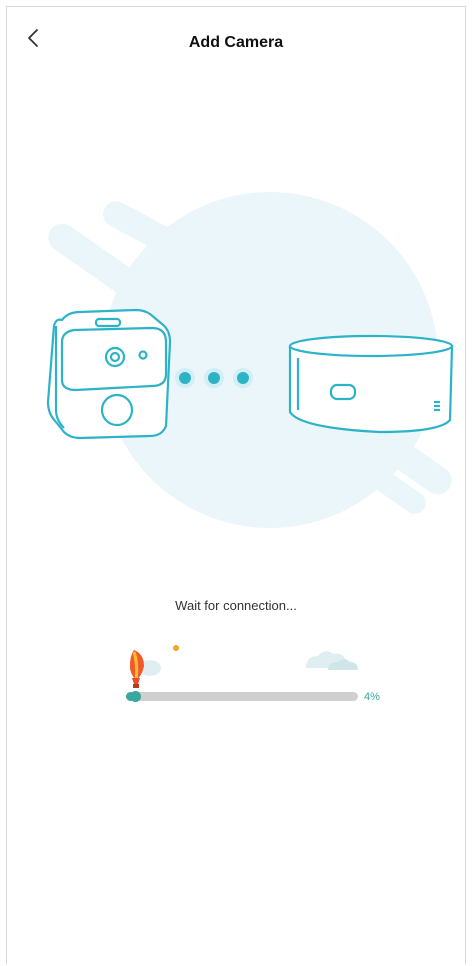 Image resolution: width=472 pixels, height=966 pixels. I want to click on base-station-icon, so click(371, 384).